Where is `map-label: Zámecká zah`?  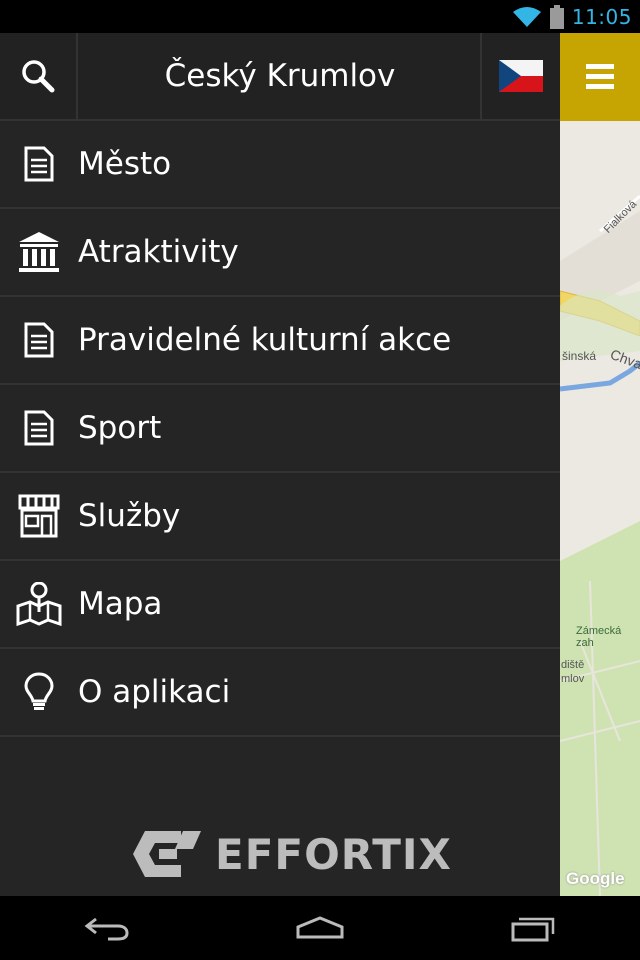 map-label: Zámecká zah is located at coordinates (599, 637).